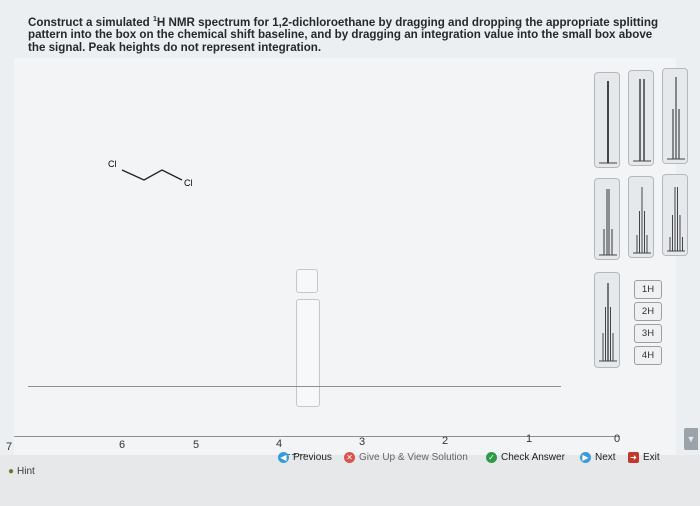  Describe the element at coordinates (349, 457) in the screenshot. I see `cancel-icon: ✕` at that location.